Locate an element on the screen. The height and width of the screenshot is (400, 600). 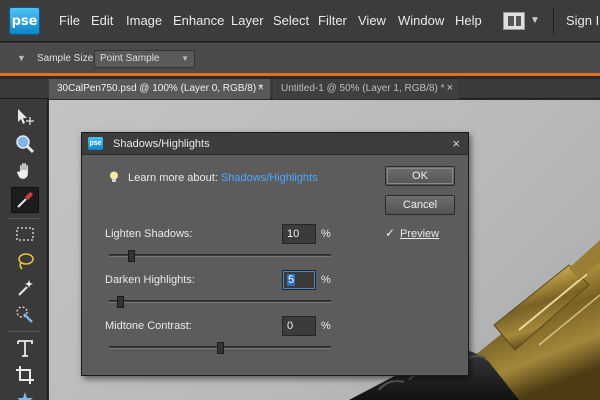
sample-size-select: Point Sample ▼ is located at coordinates (144, 59).